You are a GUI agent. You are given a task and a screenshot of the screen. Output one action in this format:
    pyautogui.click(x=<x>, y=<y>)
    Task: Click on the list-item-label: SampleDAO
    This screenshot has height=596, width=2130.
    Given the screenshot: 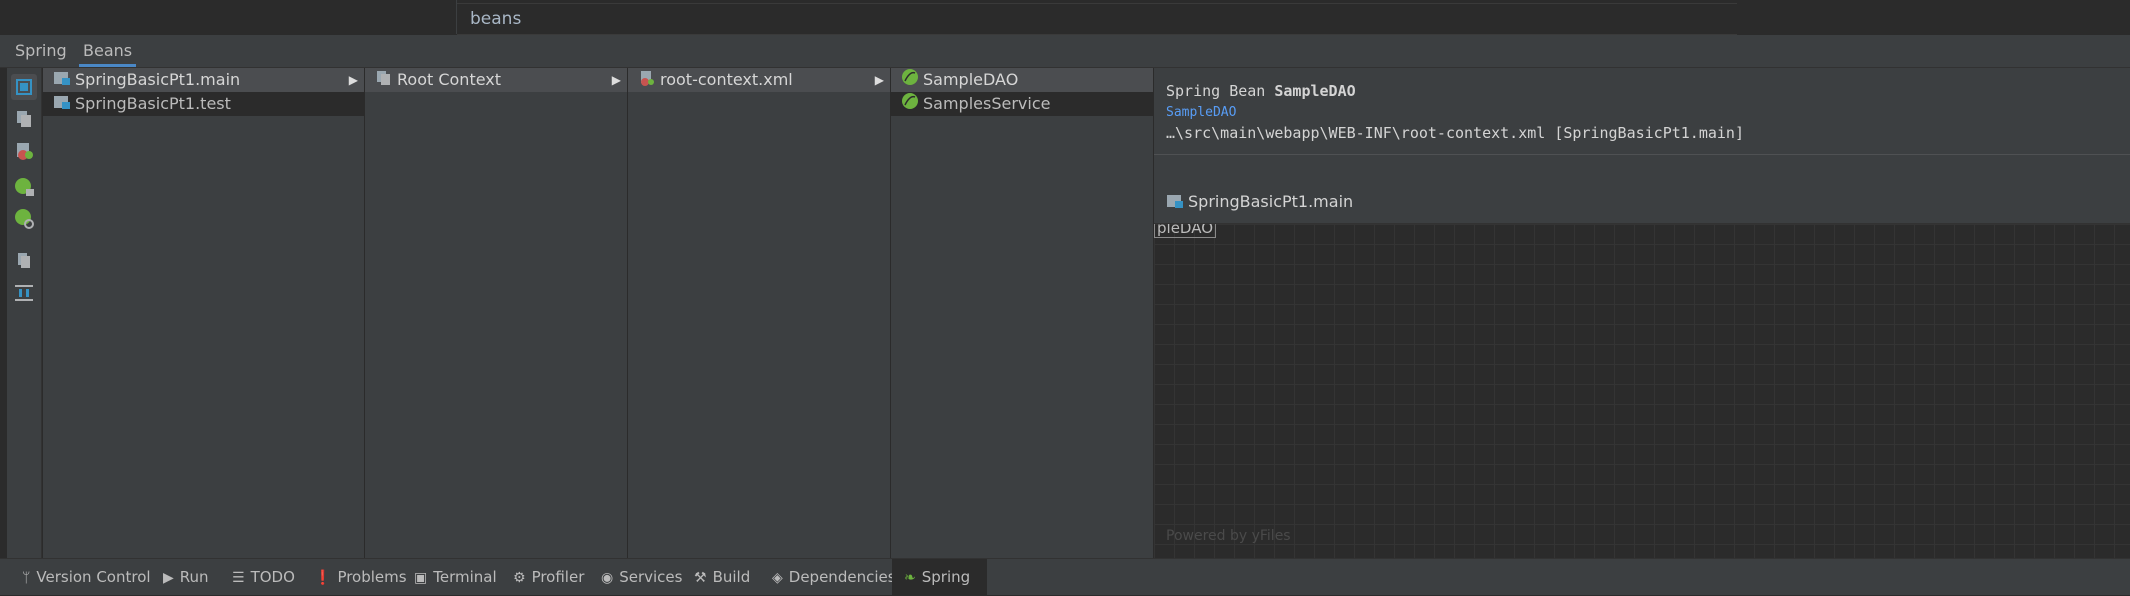 What is the action you would take?
    pyautogui.click(x=971, y=79)
    